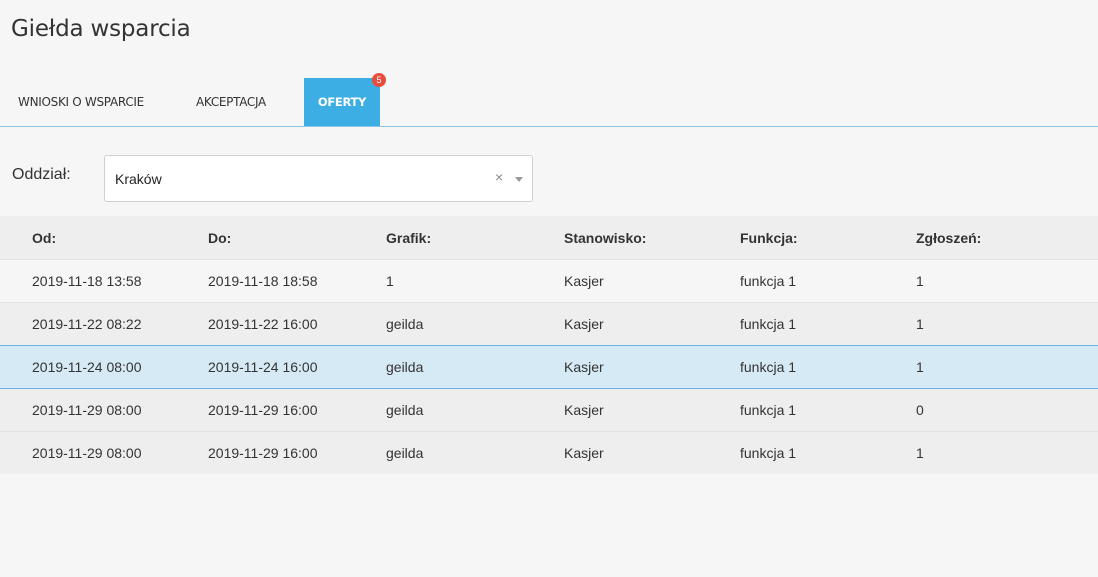 Image resolution: width=1098 pixels, height=577 pixels. I want to click on column-header-funkcja: Funkcja:, so click(828, 238).